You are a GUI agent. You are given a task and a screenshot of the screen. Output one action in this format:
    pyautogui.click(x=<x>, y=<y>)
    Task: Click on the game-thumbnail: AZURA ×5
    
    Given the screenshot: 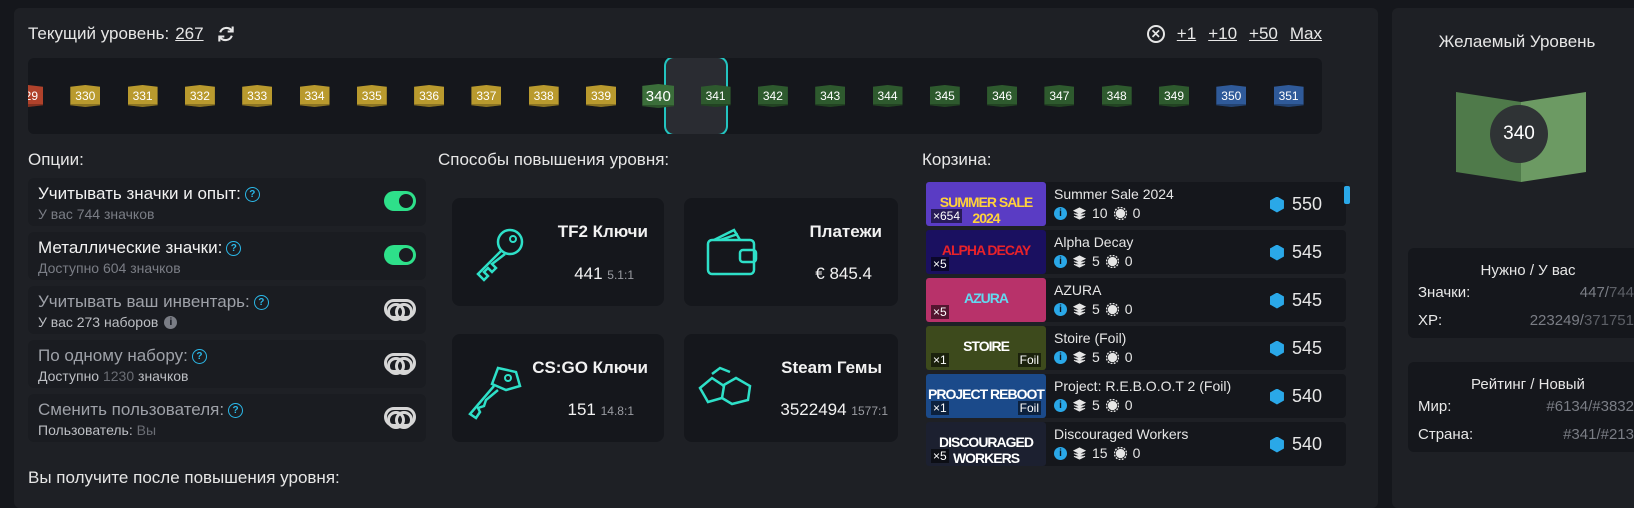 What is the action you would take?
    pyautogui.click(x=986, y=300)
    